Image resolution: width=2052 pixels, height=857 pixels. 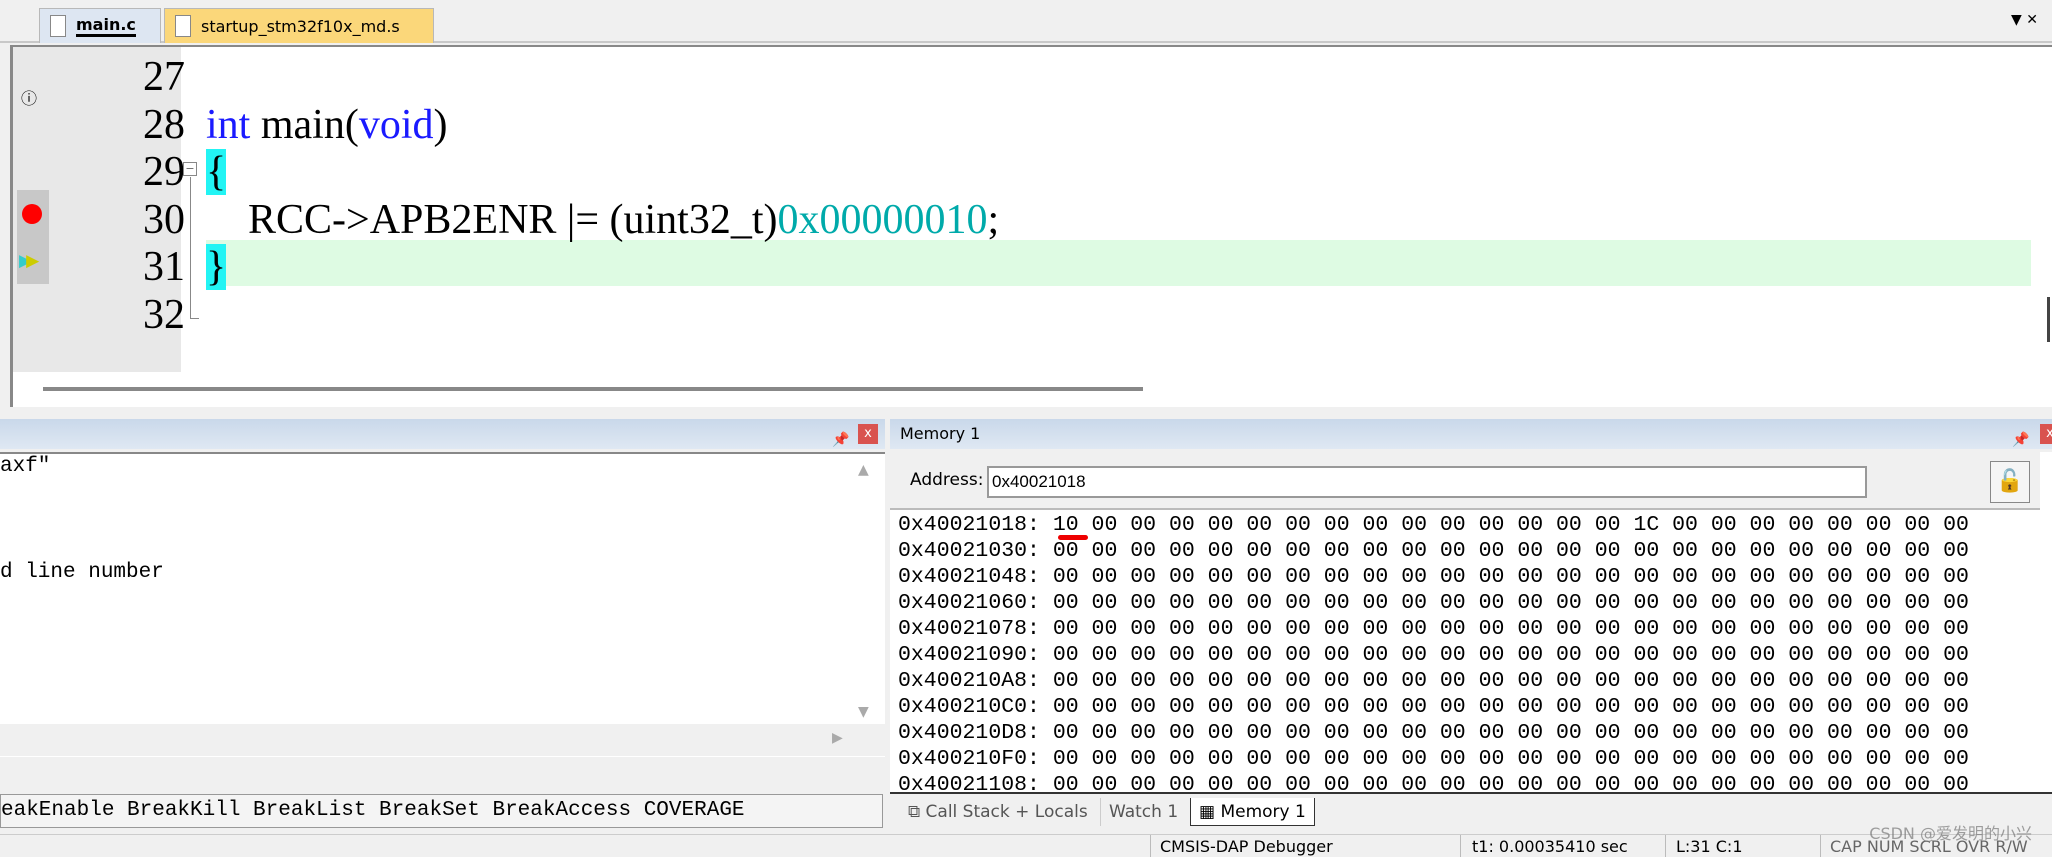 I want to click on output-line: axf", so click(x=25, y=466).